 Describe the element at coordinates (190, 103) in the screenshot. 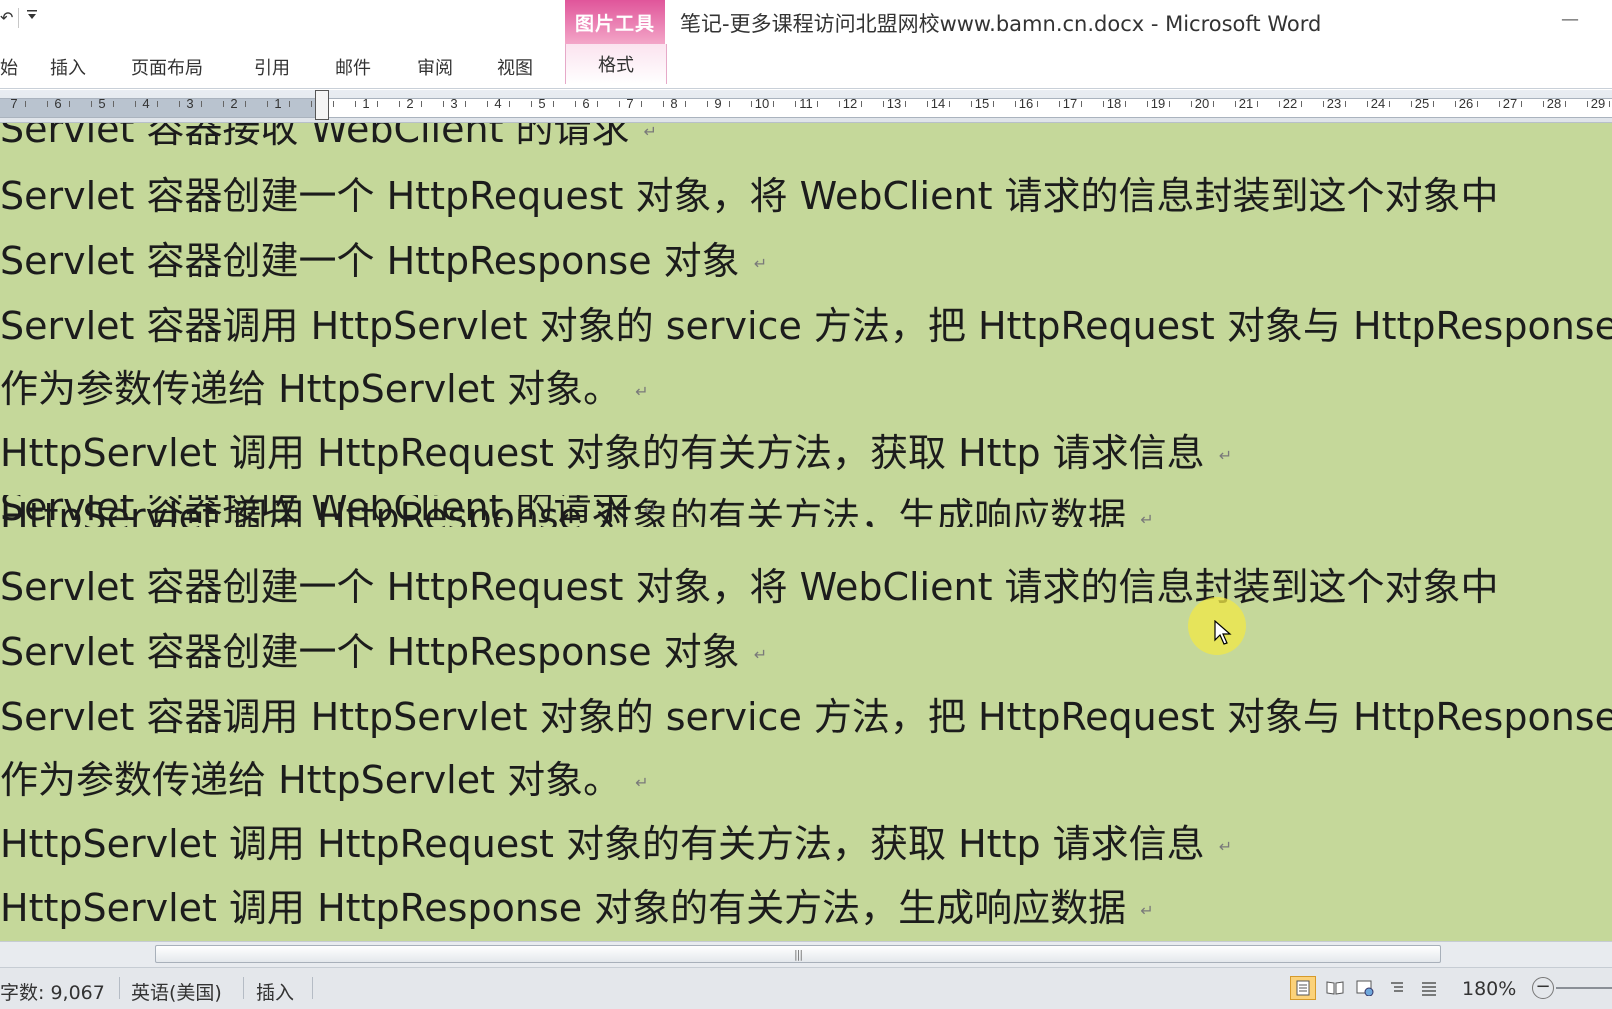

I see `ruler-number: 3` at that location.